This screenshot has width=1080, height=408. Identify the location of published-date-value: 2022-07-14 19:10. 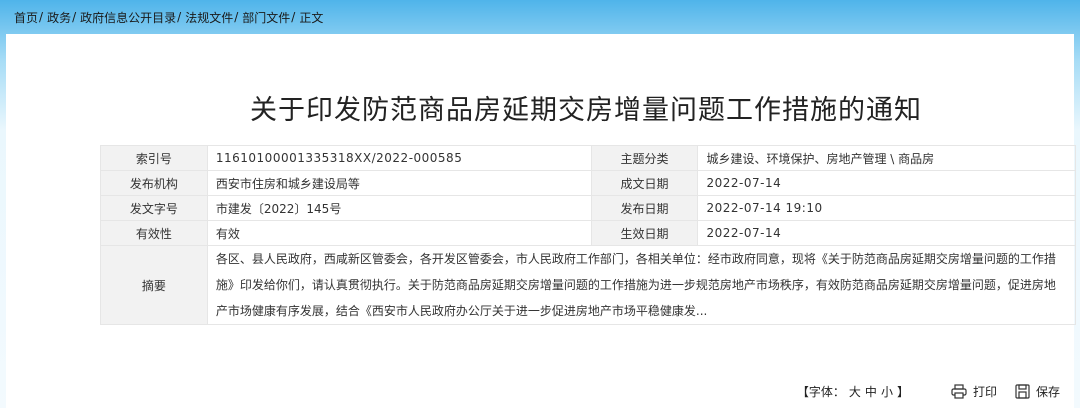
(886, 208).